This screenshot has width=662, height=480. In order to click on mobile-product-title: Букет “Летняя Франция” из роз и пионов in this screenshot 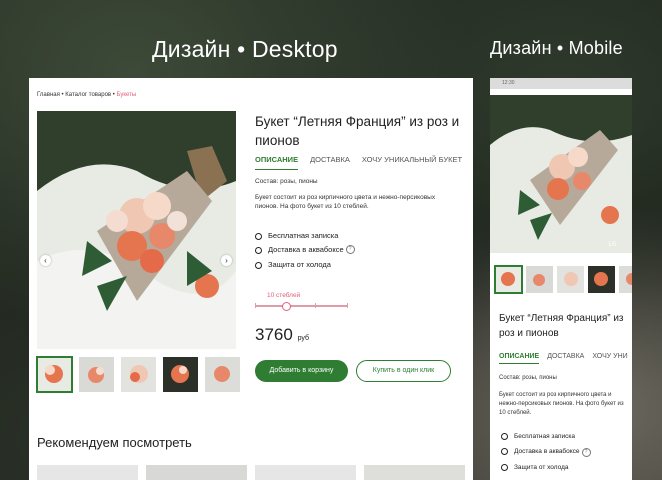, I will do `click(561, 326)`.